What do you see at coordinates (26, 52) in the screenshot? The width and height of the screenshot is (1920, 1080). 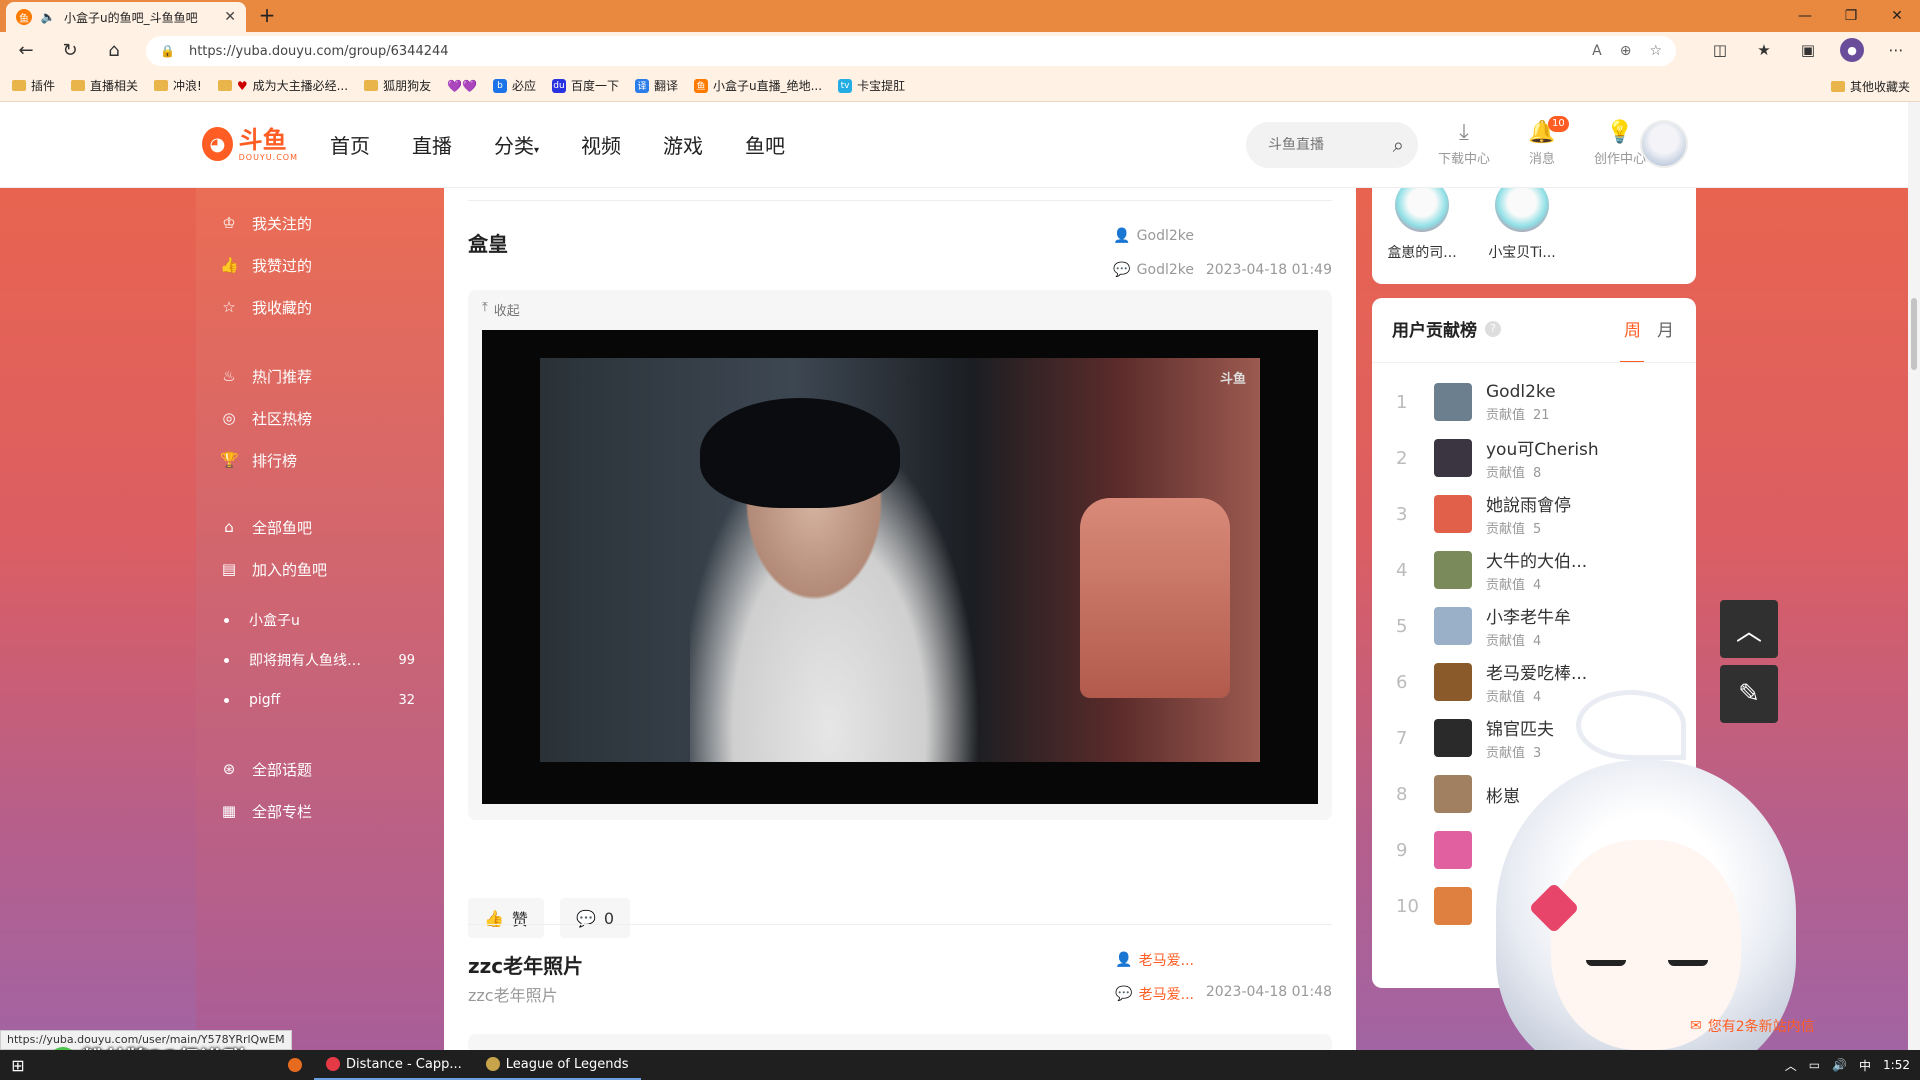 I see `back-button: ←` at bounding box center [26, 52].